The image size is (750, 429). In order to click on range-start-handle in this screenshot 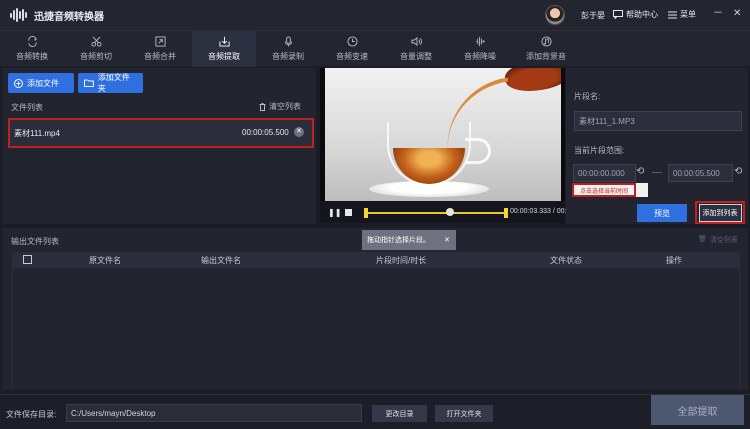, I will do `click(366, 213)`.